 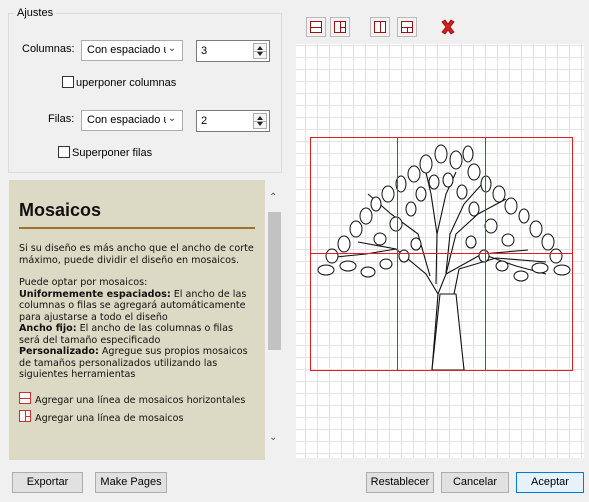 What do you see at coordinates (274, 281) in the screenshot?
I see `scroll-thumb` at bounding box center [274, 281].